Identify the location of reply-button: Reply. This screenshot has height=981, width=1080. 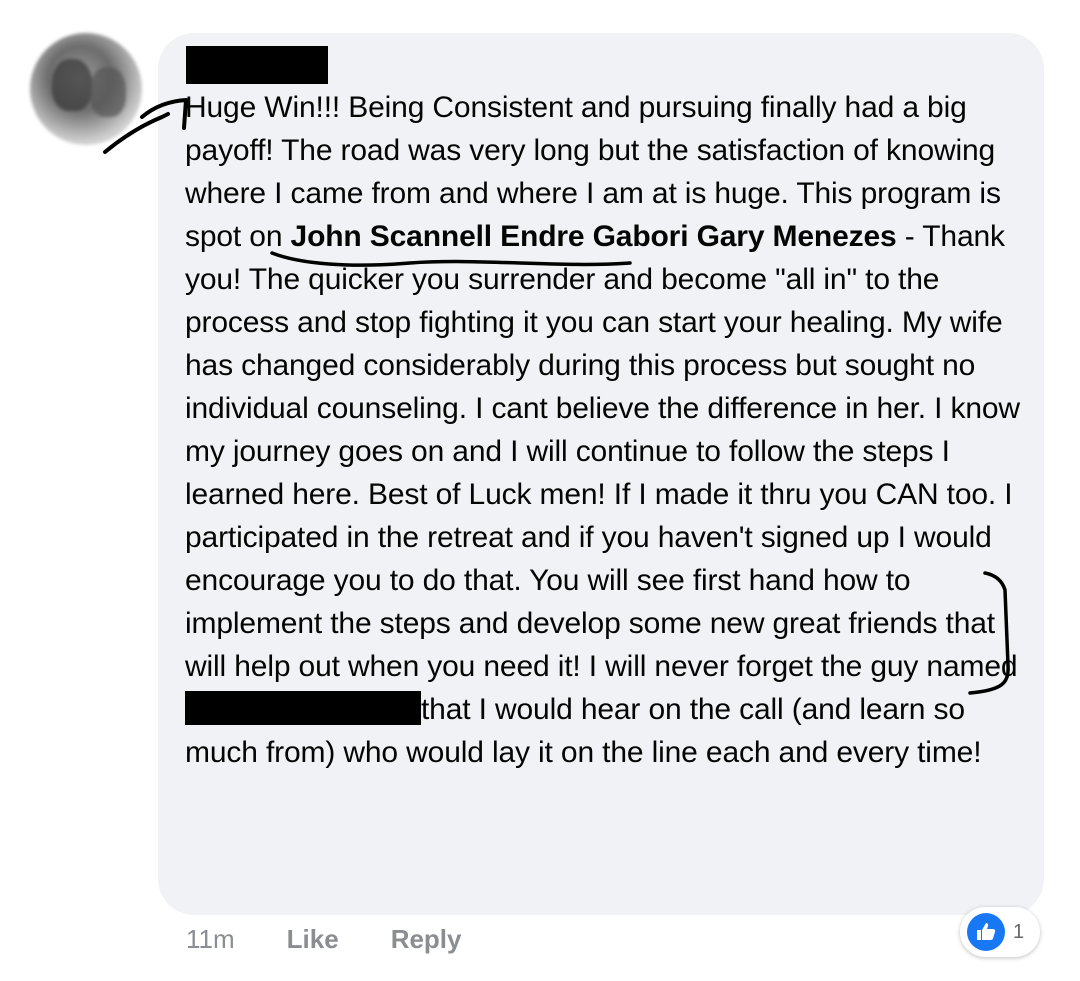
(426, 939).